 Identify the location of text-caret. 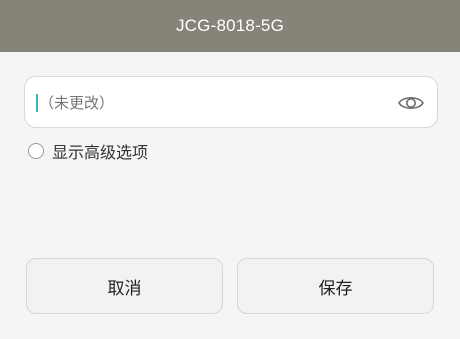
(37, 103).